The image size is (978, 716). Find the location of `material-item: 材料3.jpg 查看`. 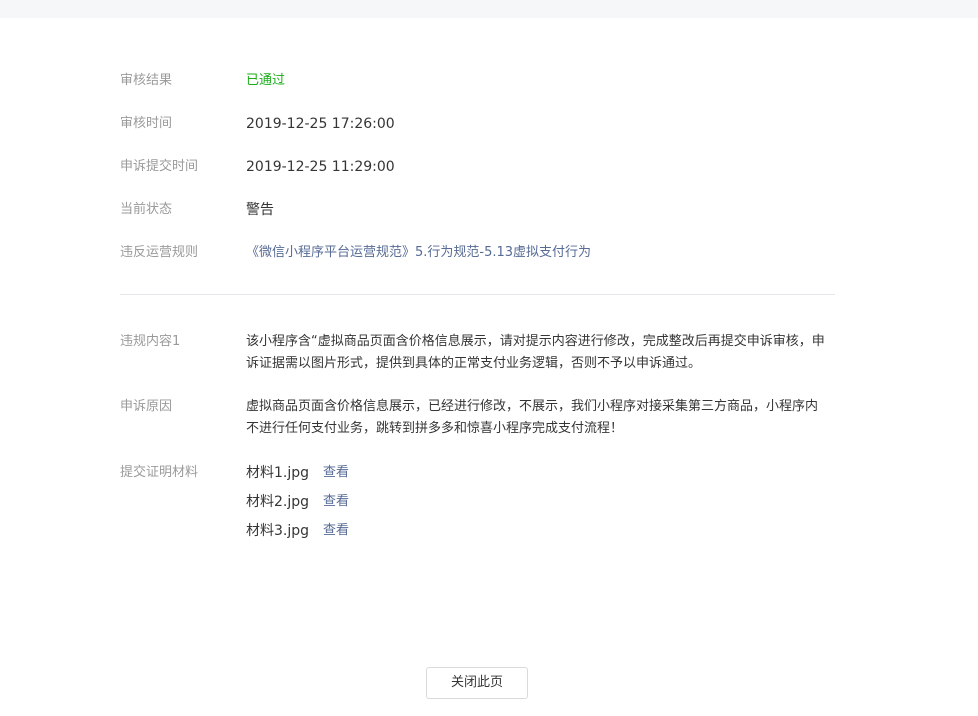

material-item: 材料3.jpg 查看 is located at coordinates (540, 531).